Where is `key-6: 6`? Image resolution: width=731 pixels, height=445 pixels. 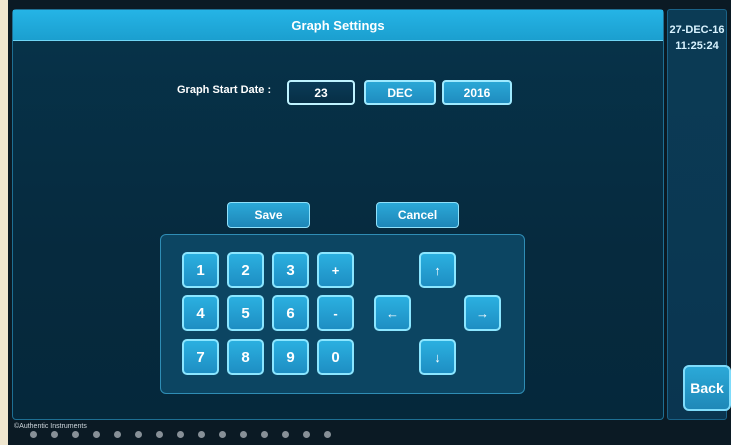
key-6: 6 is located at coordinates (290, 313).